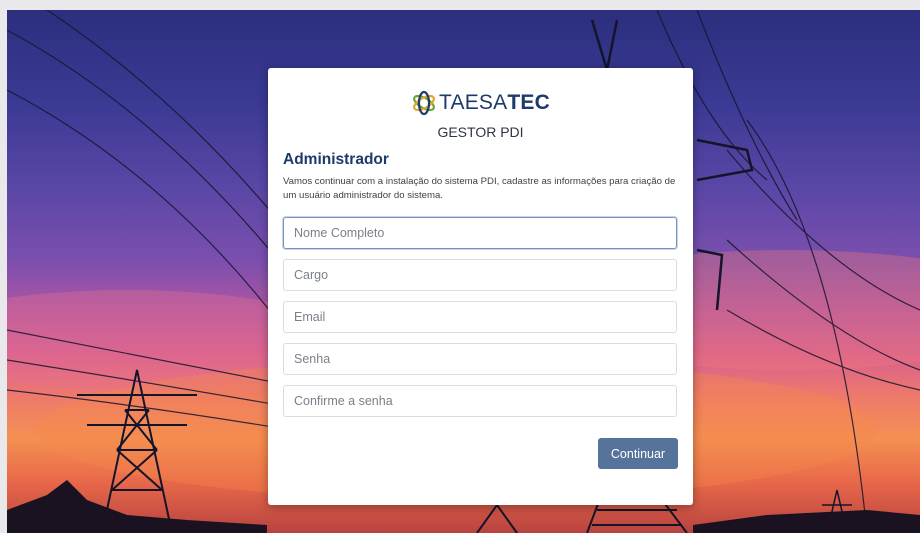  Describe the element at coordinates (473, 102) in the screenshot. I see `brand-name-light: TAESA` at that location.